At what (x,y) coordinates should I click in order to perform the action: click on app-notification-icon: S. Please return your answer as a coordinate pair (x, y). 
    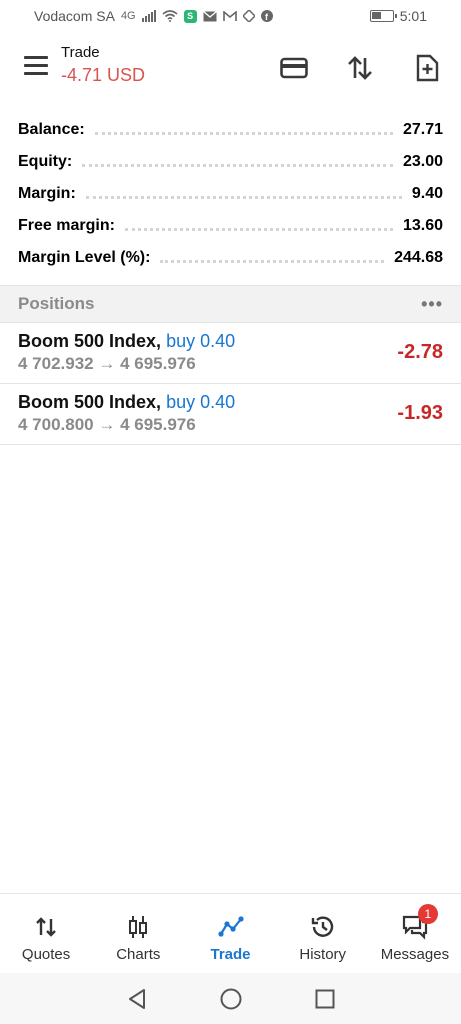
    Looking at the image, I should click on (190, 16).